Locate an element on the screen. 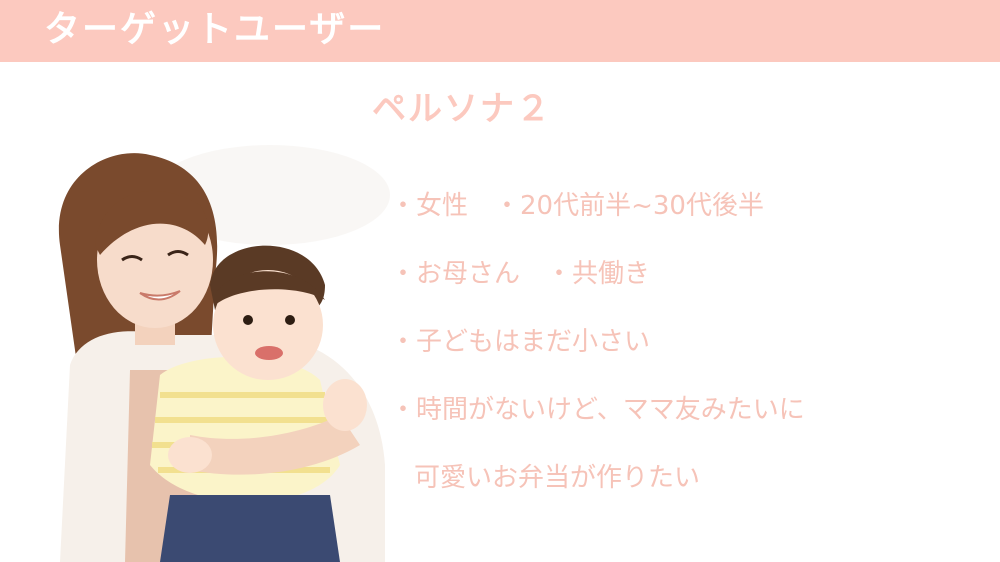  list-item: ・女性 ・20代前半~30代後半 is located at coordinates (577, 206).